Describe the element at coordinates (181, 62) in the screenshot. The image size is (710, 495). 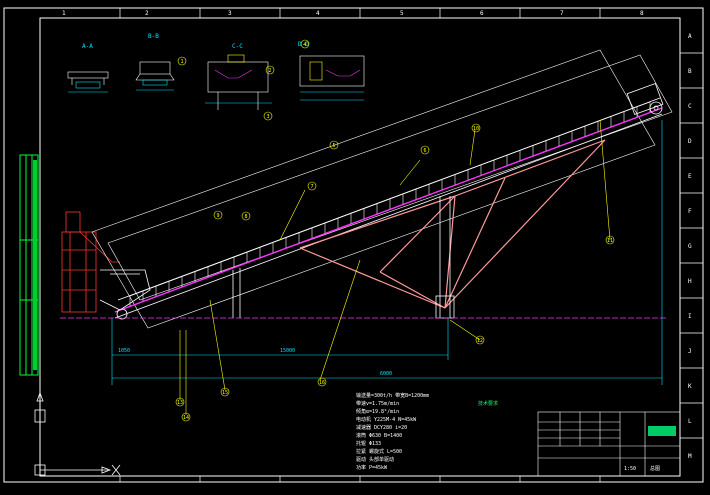
I see `balloon-number: 1` at that location.